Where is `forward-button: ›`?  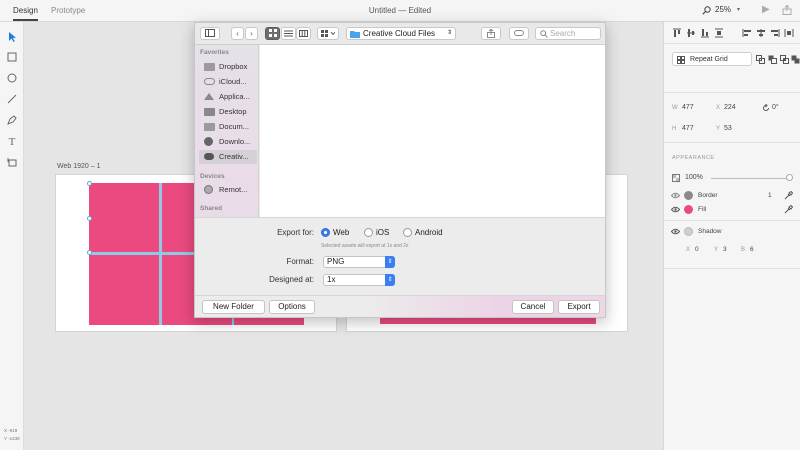 forward-button: › is located at coordinates (251, 33).